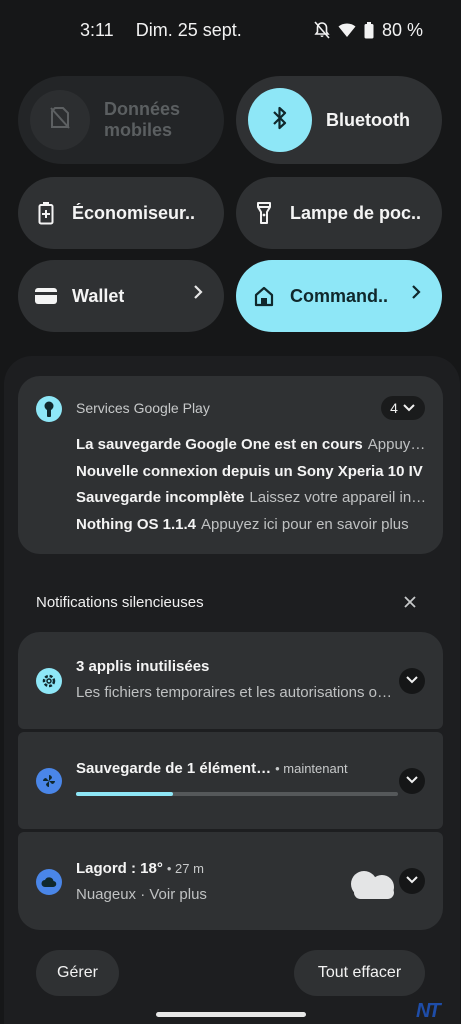  I want to click on notification-backup-progress: Sauvegarde de 1 élément… • maintenant, so click(230, 780).